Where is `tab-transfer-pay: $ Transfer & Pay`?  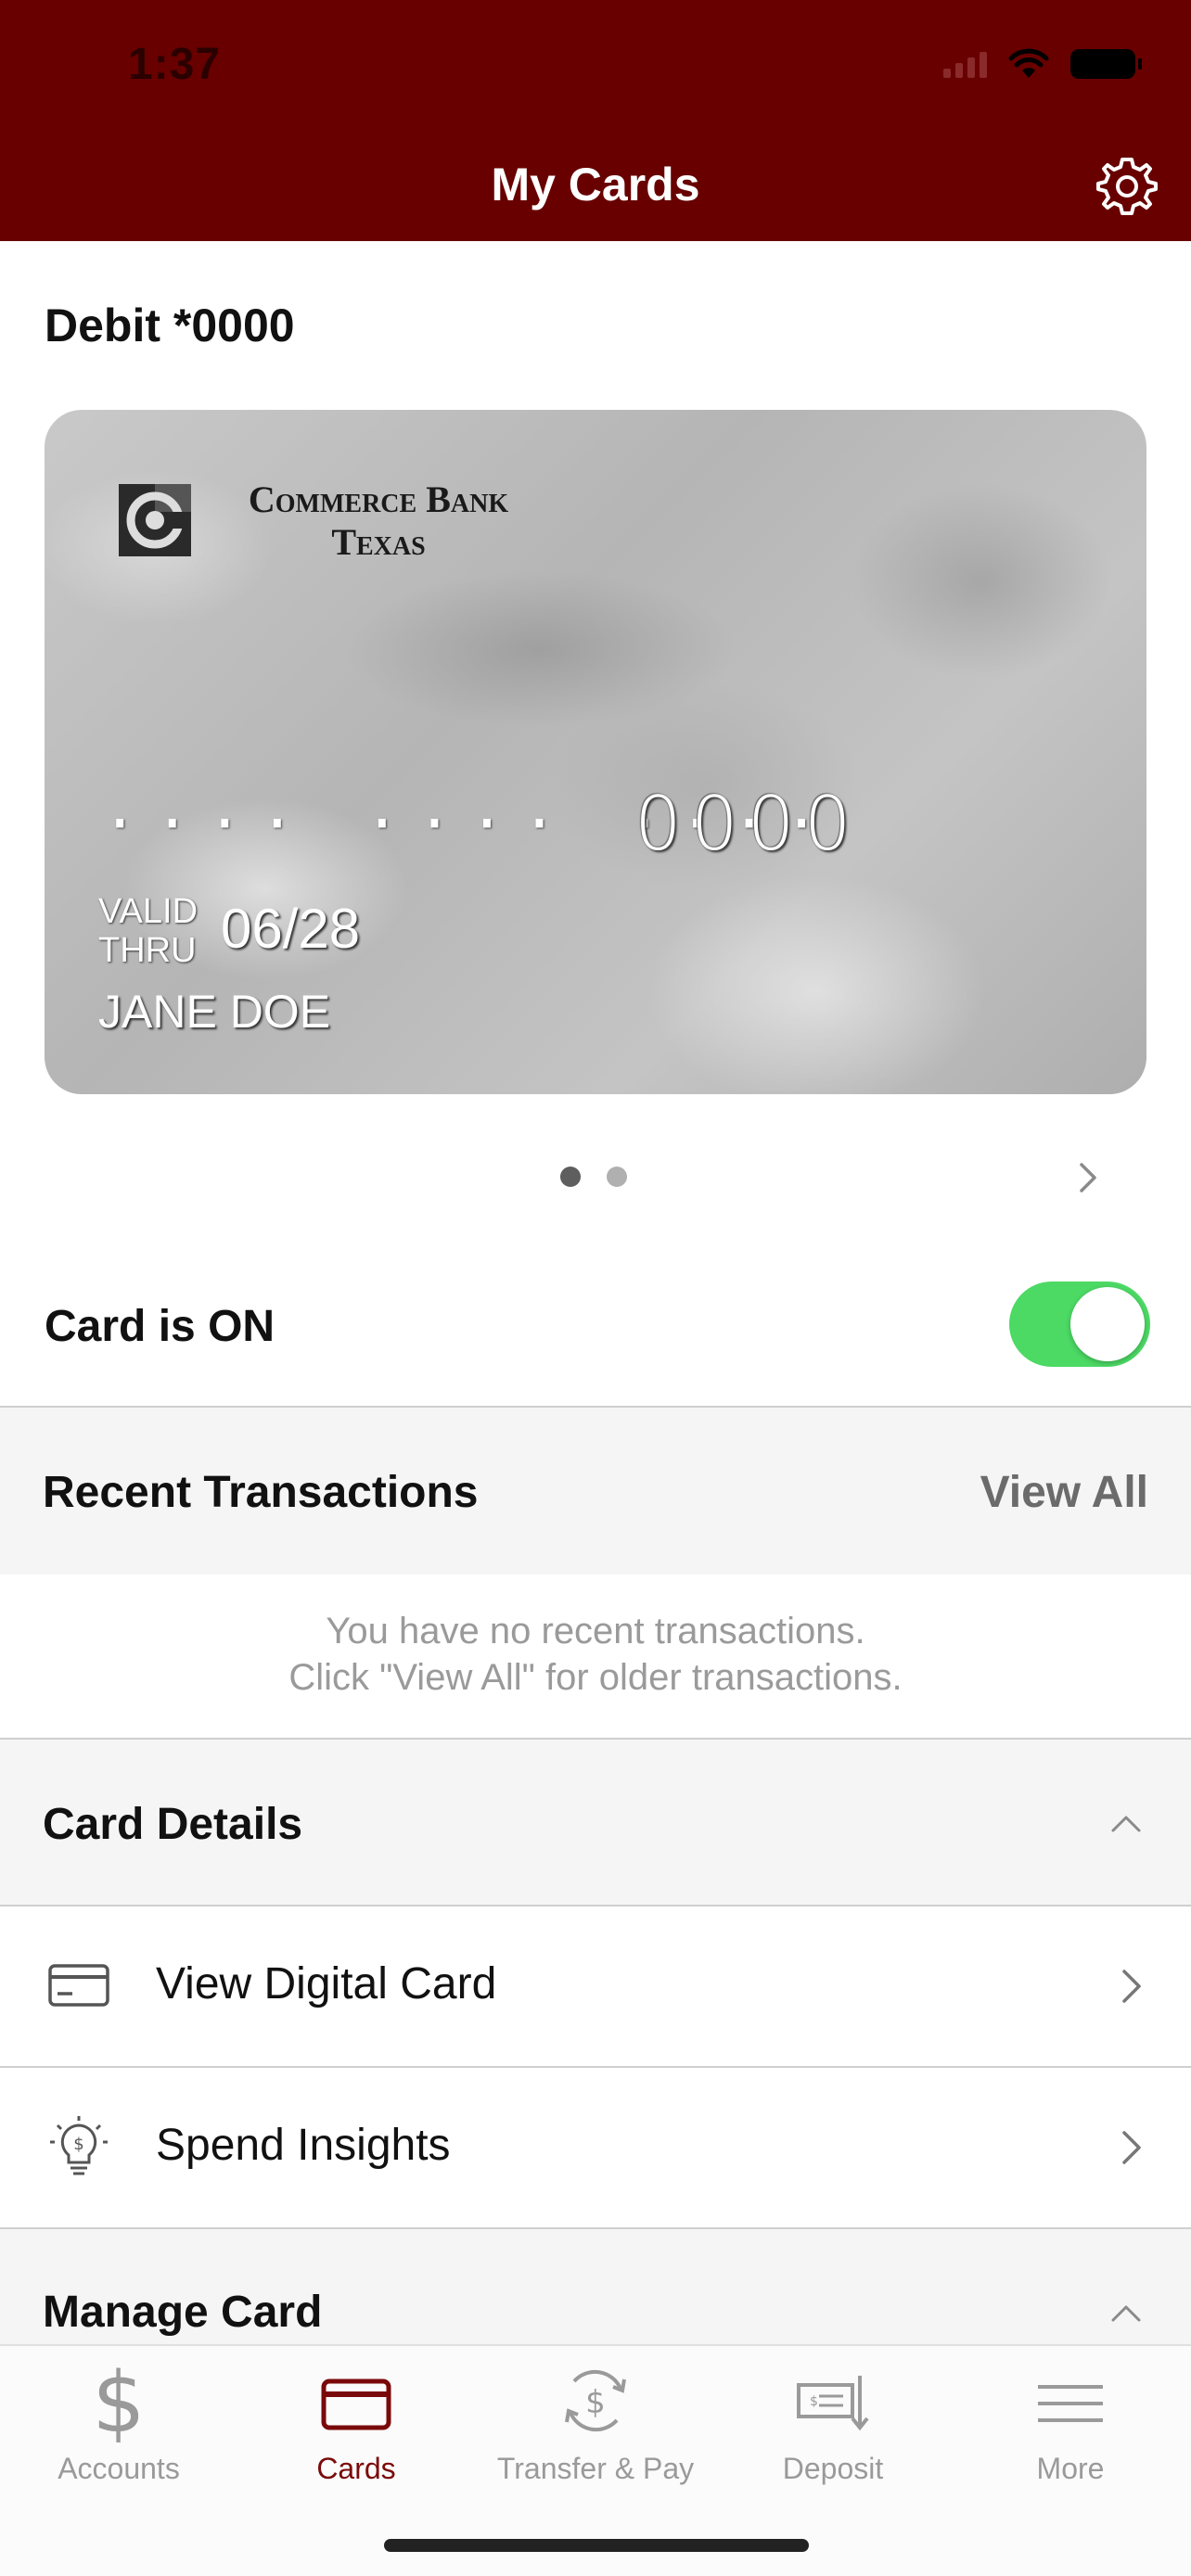 tab-transfer-pay: $ Transfer & Pay is located at coordinates (595, 2422).